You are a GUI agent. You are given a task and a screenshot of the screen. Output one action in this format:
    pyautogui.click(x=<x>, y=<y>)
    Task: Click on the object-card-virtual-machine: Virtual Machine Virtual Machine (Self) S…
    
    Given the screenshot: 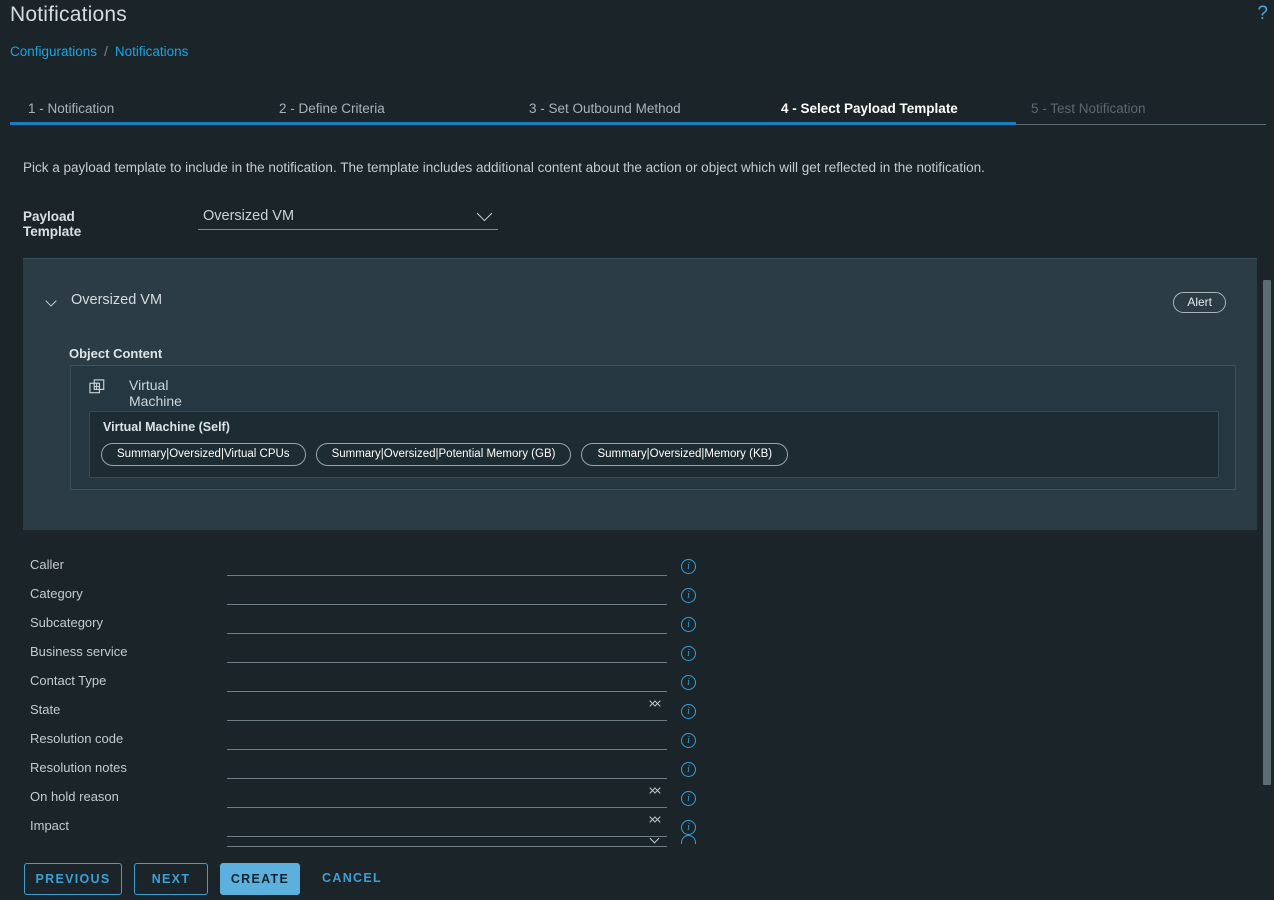 What is the action you would take?
    pyautogui.click(x=653, y=427)
    